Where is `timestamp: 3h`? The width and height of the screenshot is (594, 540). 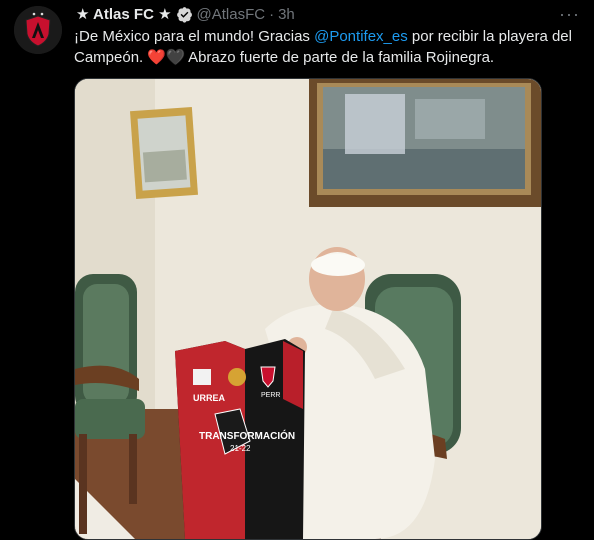 timestamp: 3h is located at coordinates (286, 14).